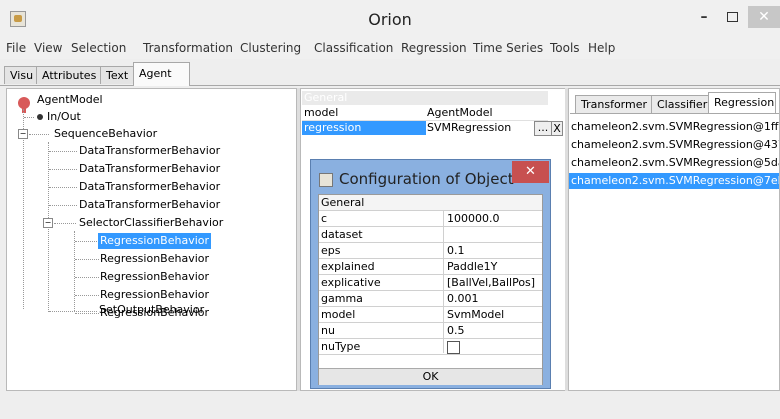 The width and height of the screenshot is (780, 419). Describe the element at coordinates (22, 75) in the screenshot. I see `tab-visu: Visu` at that location.